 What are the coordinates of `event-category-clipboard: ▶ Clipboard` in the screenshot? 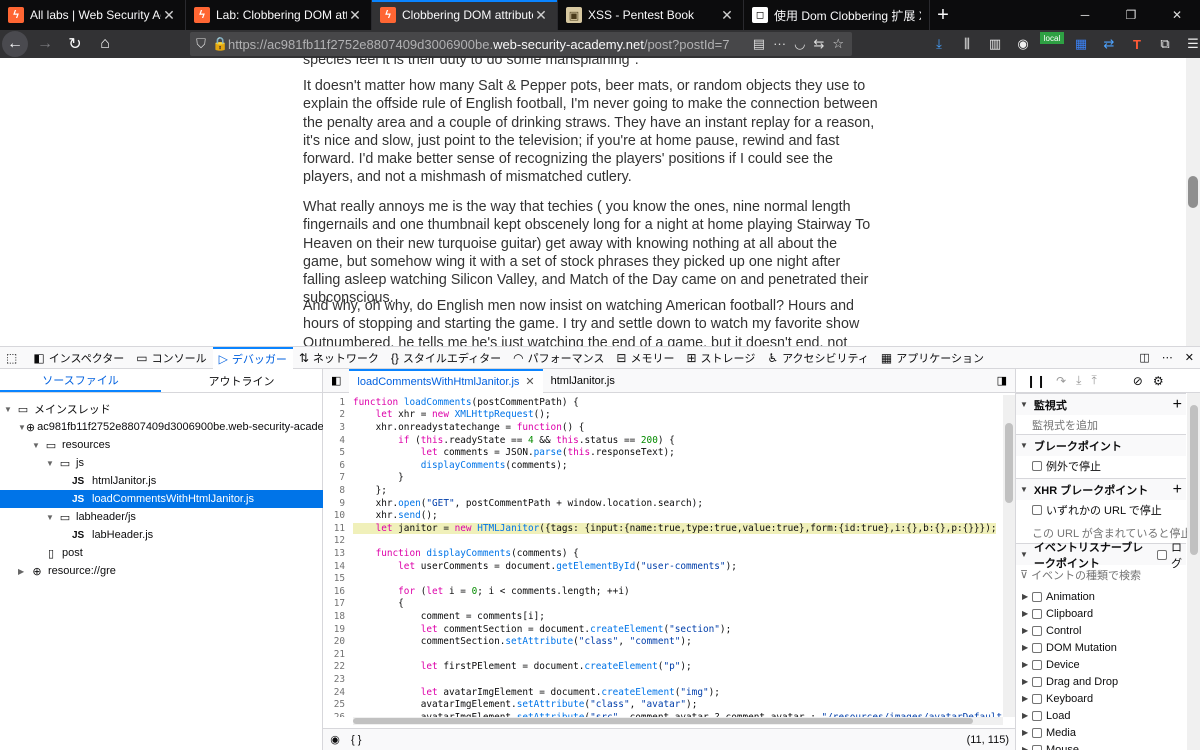 It's located at (1101, 613).